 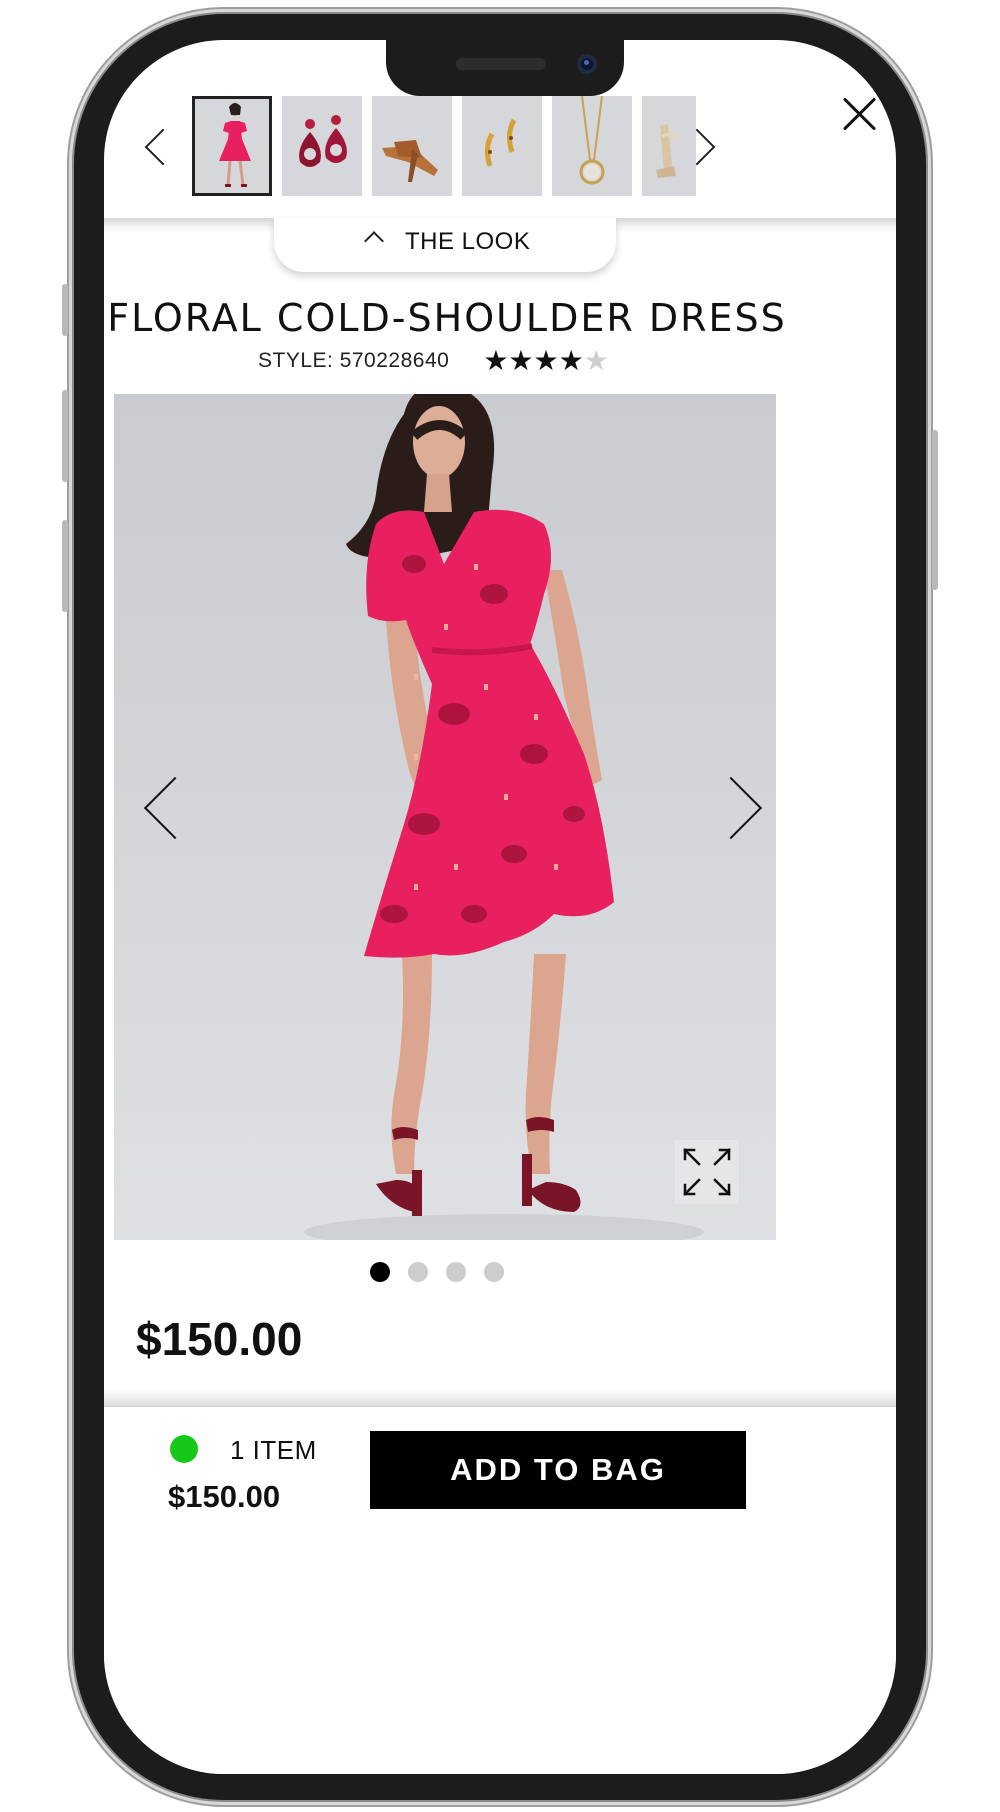 What do you see at coordinates (860, 114) in the screenshot?
I see `close-button` at bounding box center [860, 114].